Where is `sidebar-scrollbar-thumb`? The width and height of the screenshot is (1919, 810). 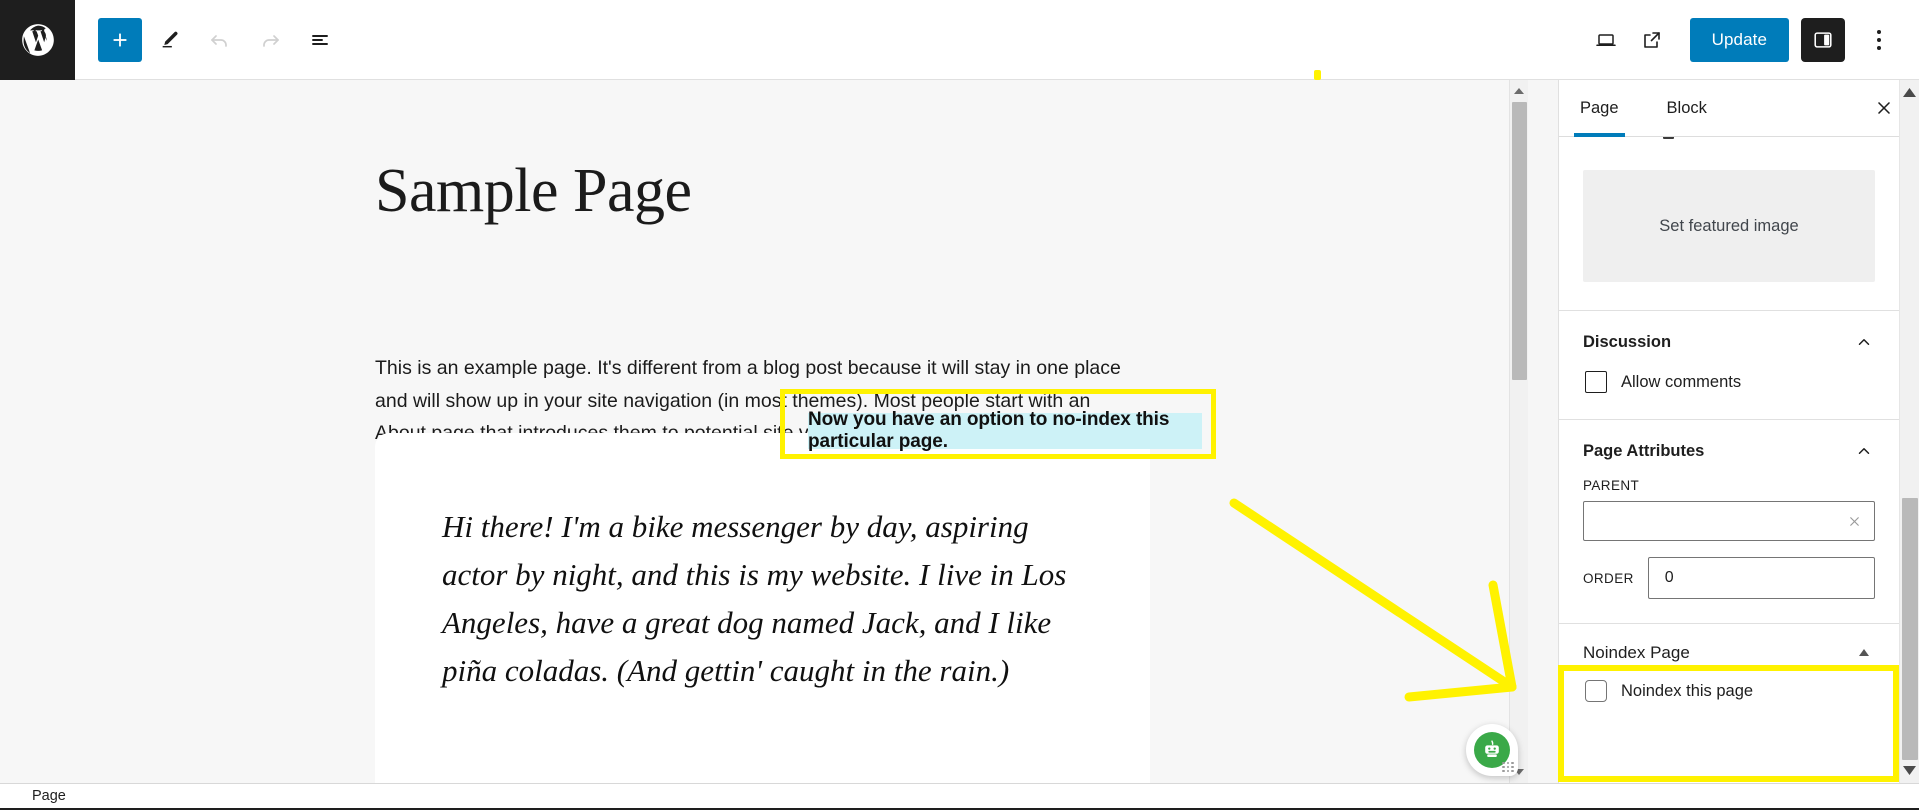 sidebar-scrollbar-thumb is located at coordinates (1910, 629).